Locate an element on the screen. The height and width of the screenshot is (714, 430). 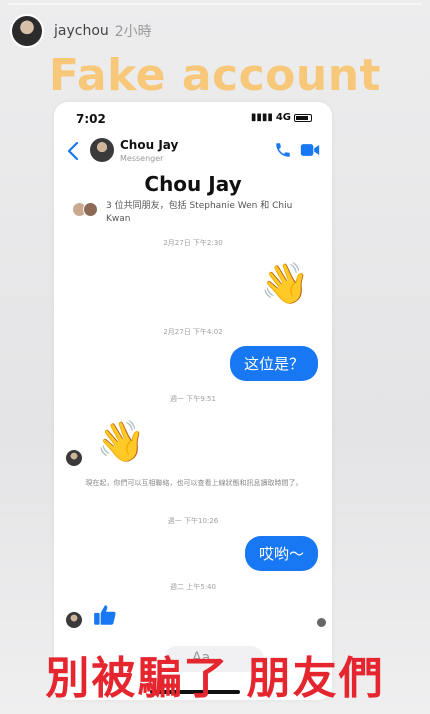
status-bar: 7:02 ▮▮▮▮ 4G is located at coordinates (193, 121).